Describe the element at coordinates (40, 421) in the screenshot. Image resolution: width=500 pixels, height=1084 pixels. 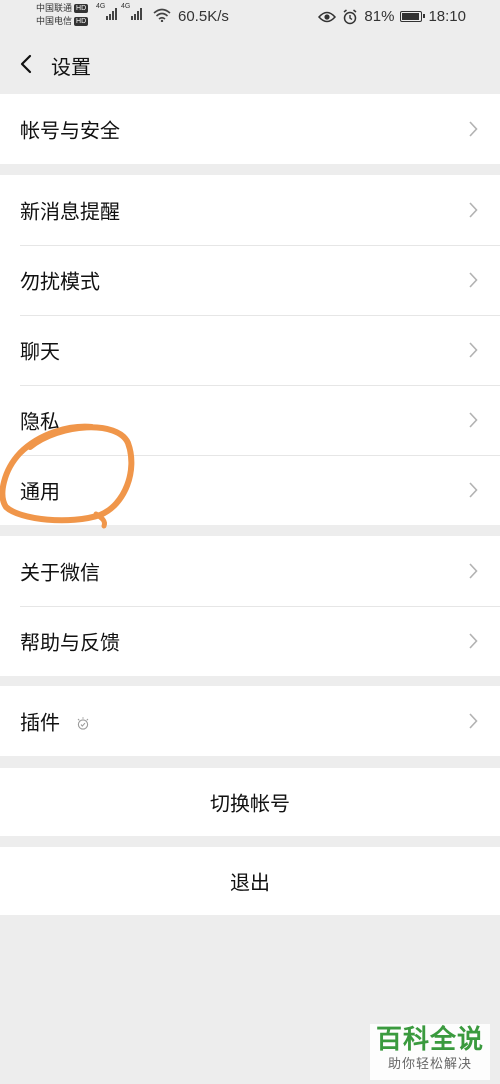
I see `settings-item-label: 隐私` at that location.